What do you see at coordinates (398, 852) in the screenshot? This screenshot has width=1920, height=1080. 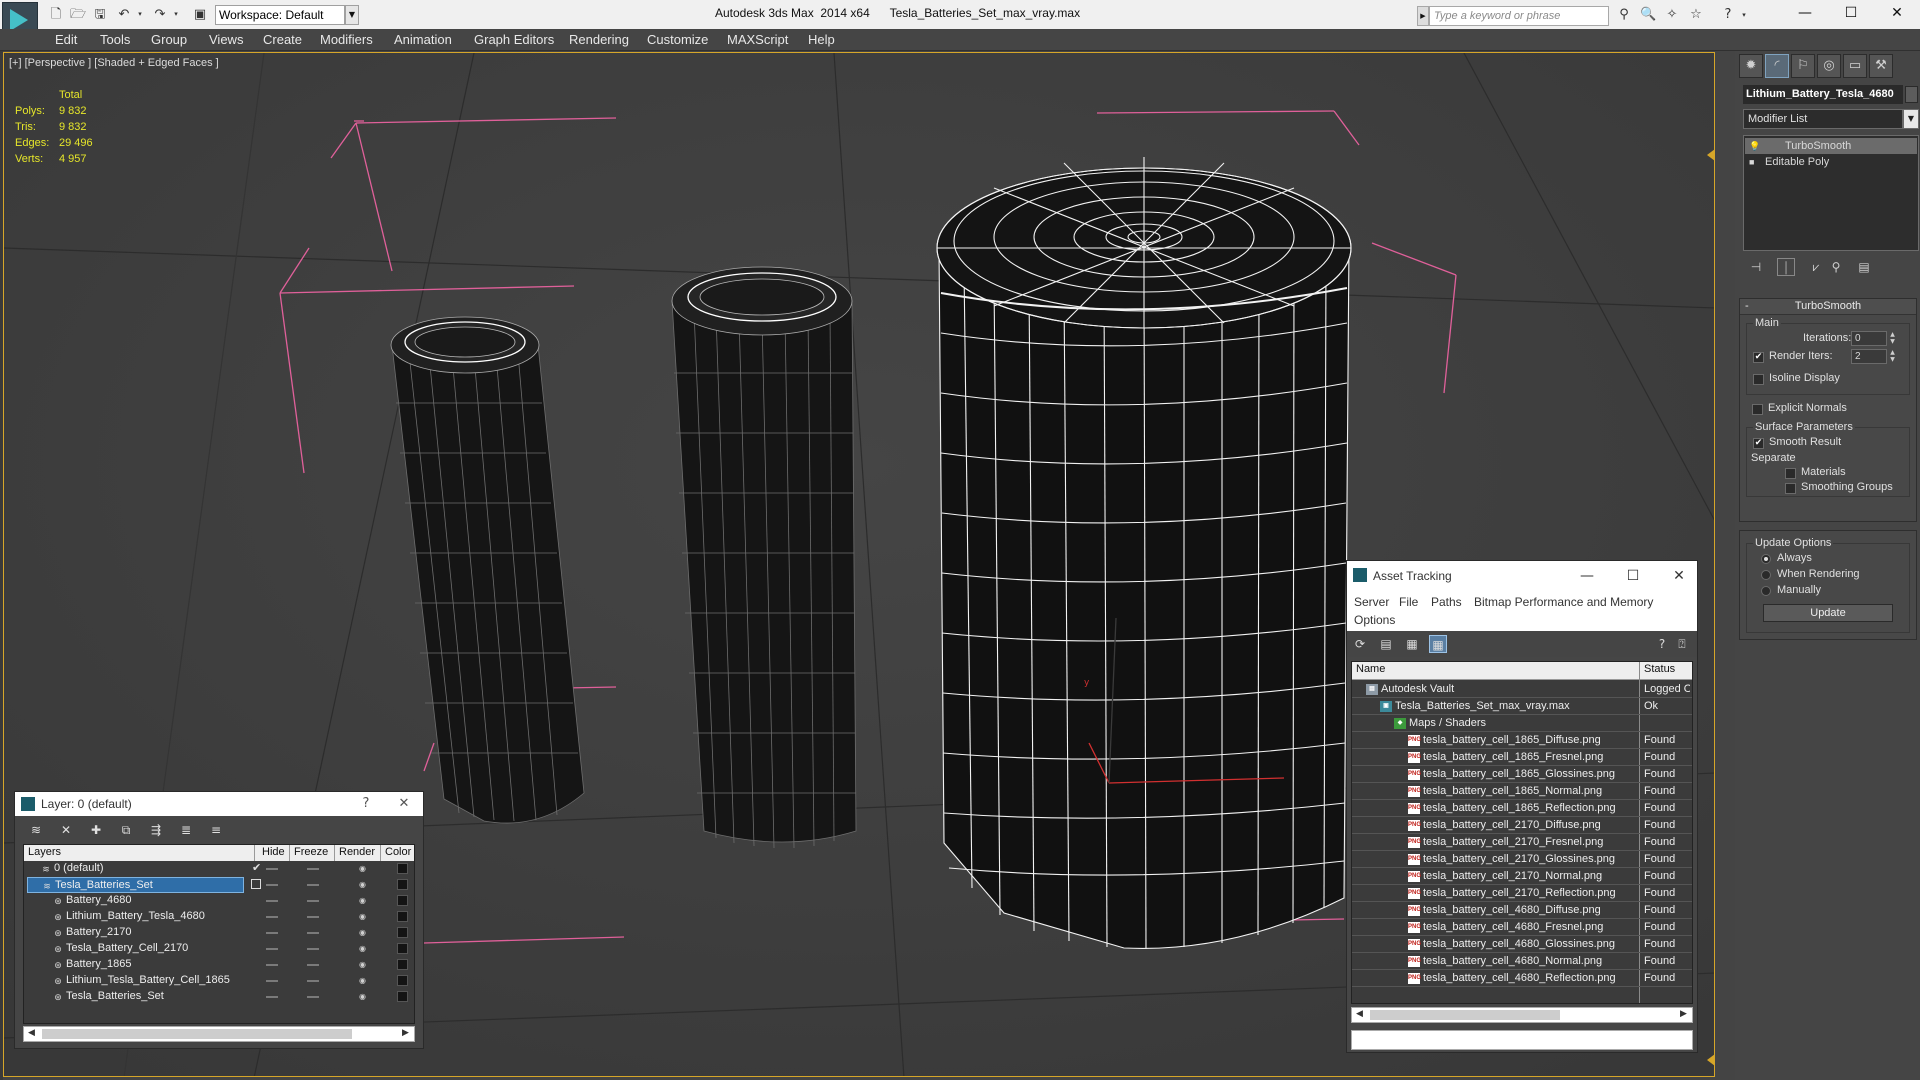 I see `column-color: Color` at bounding box center [398, 852].